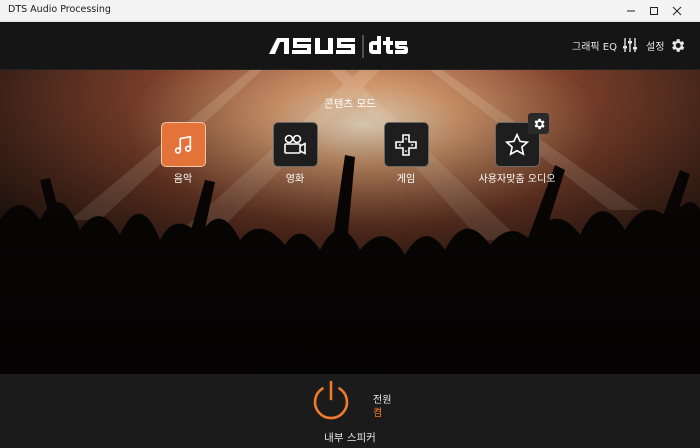  Describe the element at coordinates (338, 46) in the screenshot. I see `asus-dts-logo` at that location.